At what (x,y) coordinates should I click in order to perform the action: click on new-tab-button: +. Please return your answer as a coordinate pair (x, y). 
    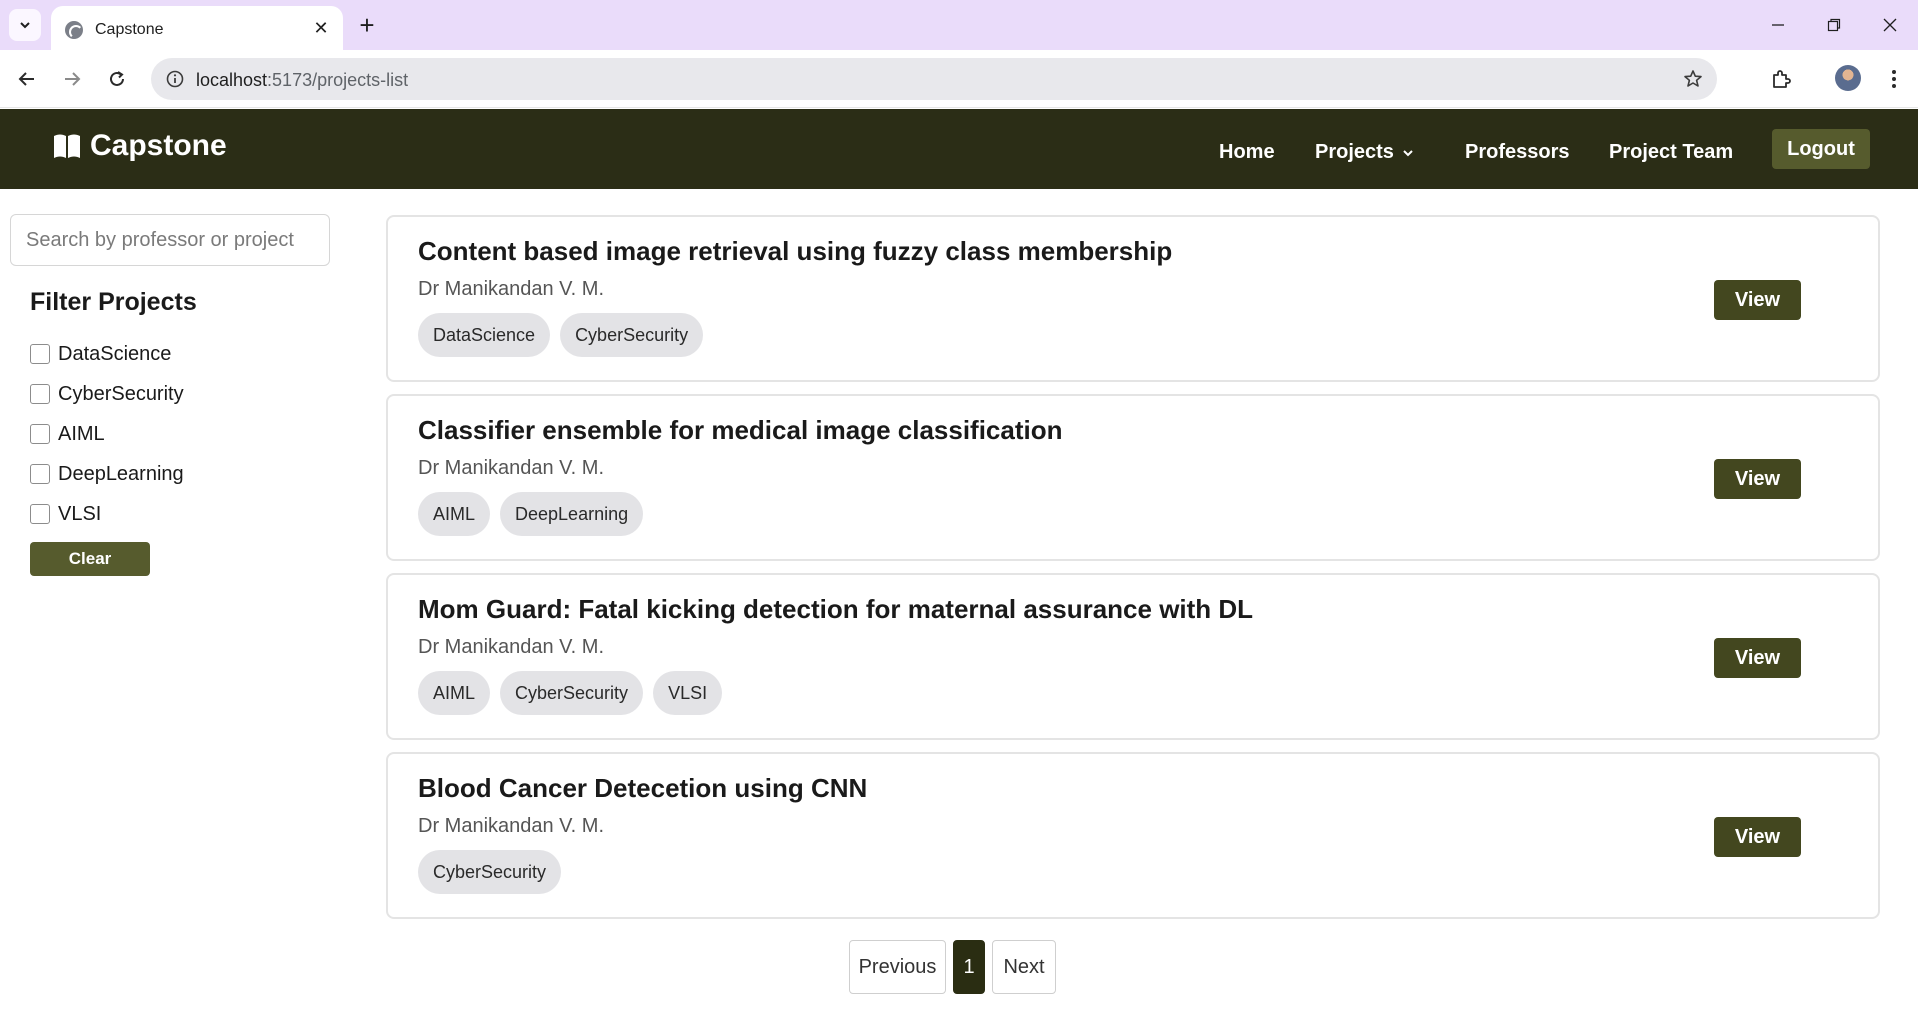
    Looking at the image, I should click on (367, 25).